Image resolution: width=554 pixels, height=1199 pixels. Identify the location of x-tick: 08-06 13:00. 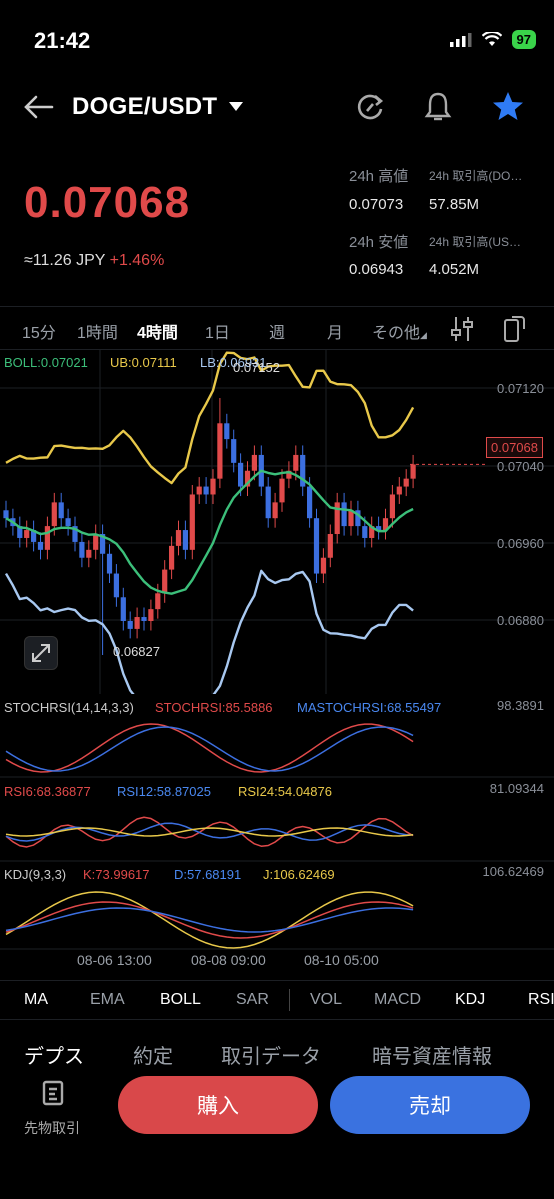
(114, 960).